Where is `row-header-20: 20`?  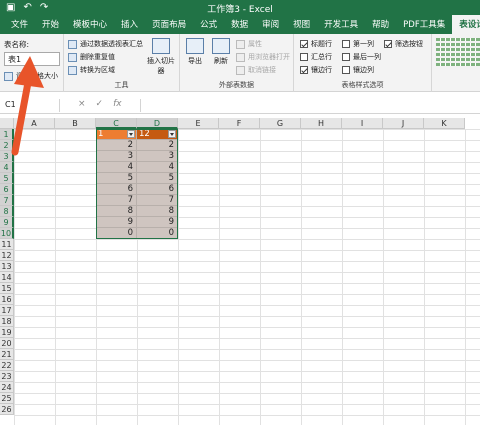 row-header-20: 20 is located at coordinates (7, 343).